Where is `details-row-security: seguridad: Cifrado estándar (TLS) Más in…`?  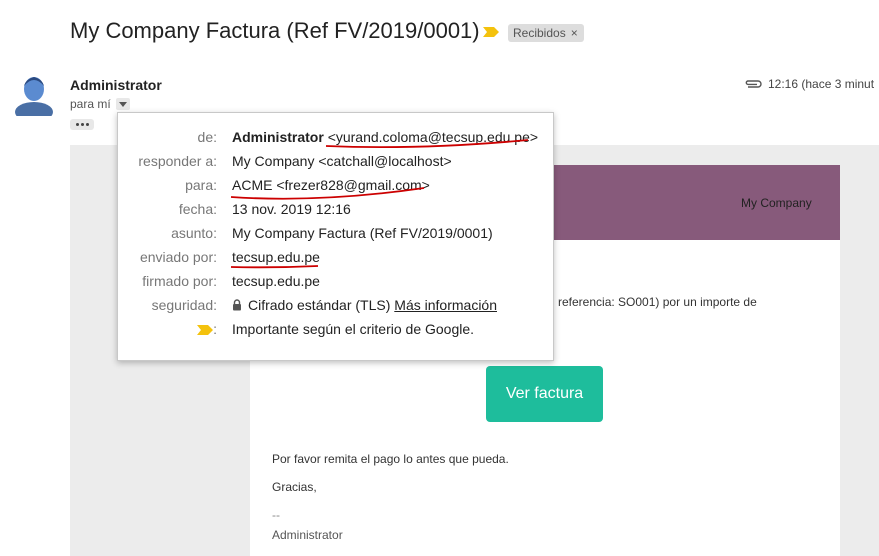
details-row-security: seguridad: Cifrado estándar (TLS) Más in… is located at coordinates (335, 307).